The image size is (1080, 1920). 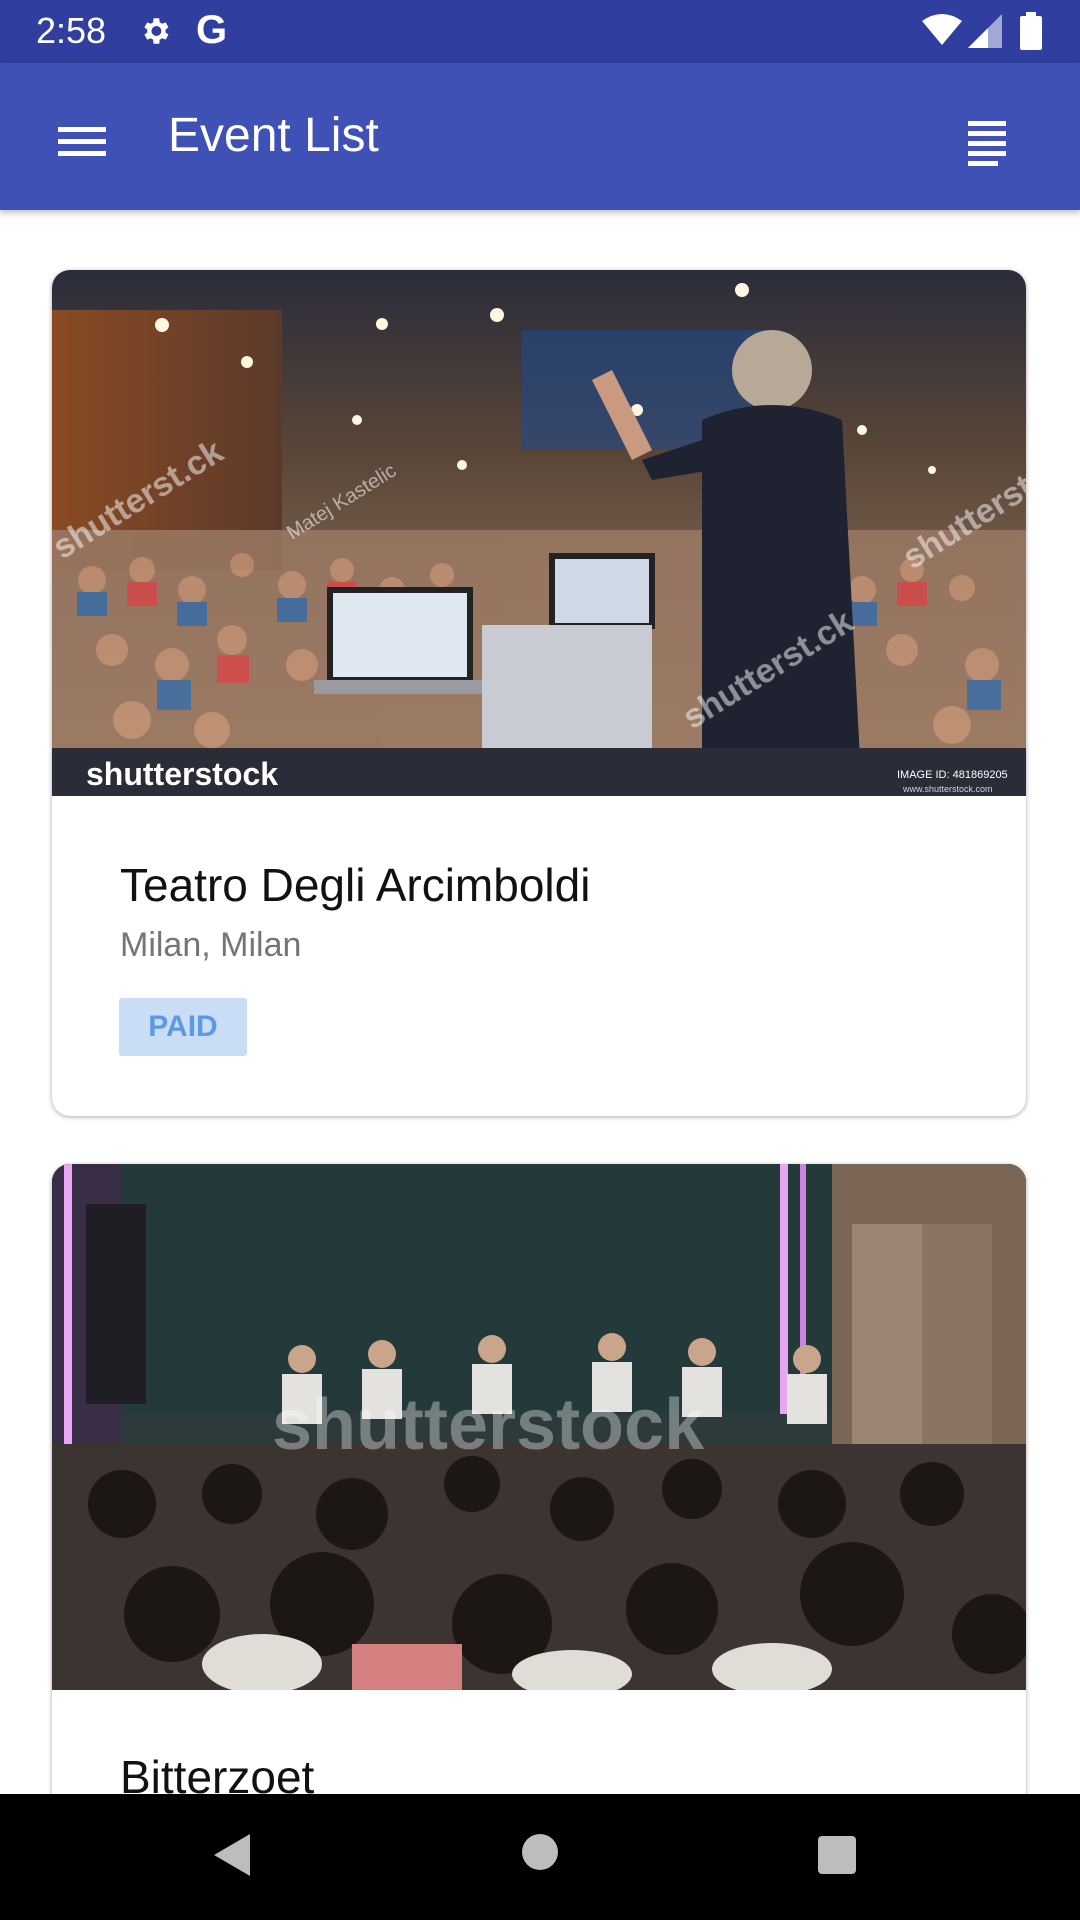 What do you see at coordinates (947, 789) in the screenshot?
I see `image-site: www.shutterstock.com` at bounding box center [947, 789].